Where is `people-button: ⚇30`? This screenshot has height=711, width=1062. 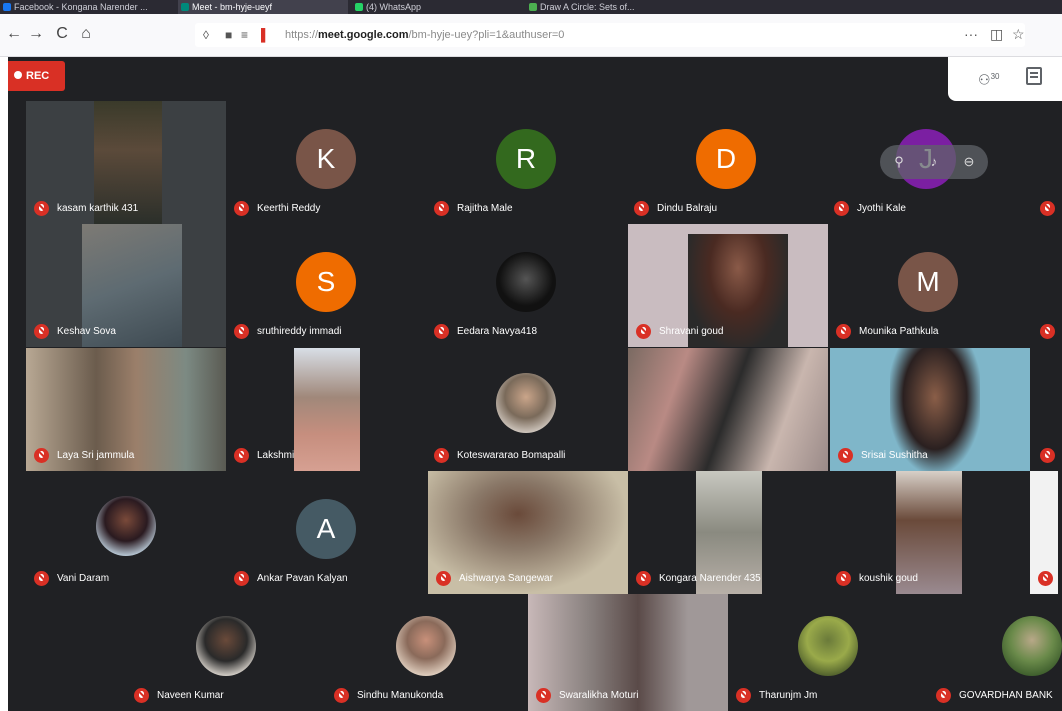
people-button: ⚇30 is located at coordinates (988, 78).